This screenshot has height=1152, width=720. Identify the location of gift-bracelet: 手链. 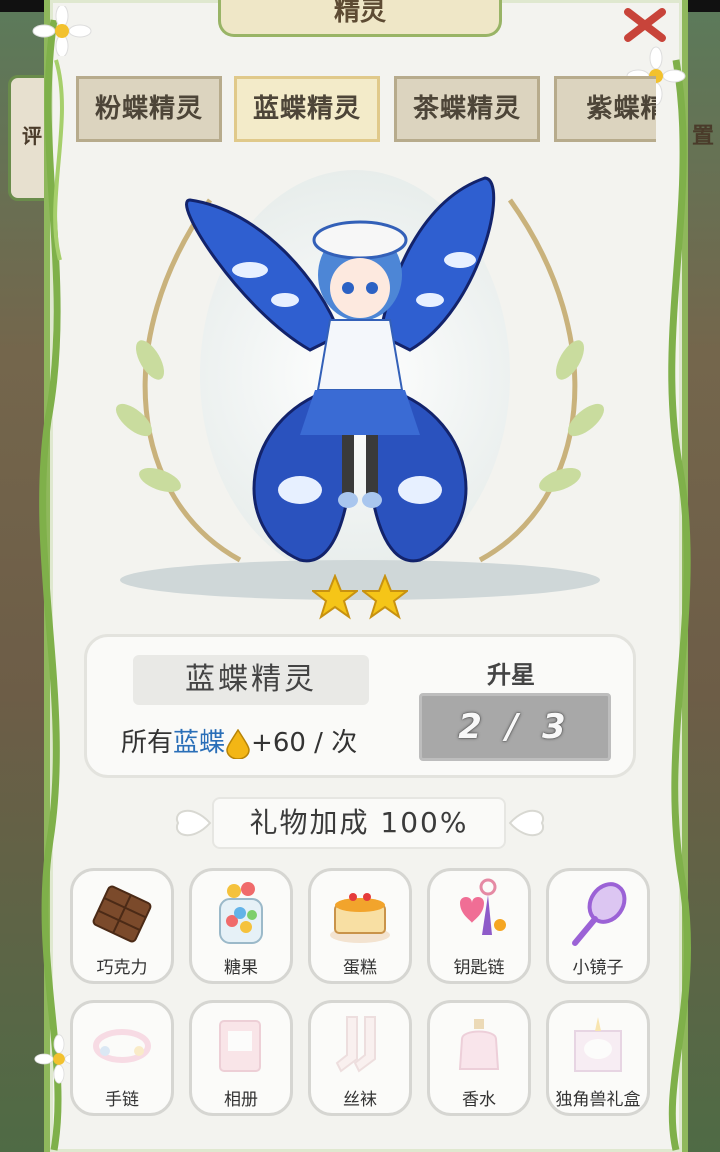
(122, 1058).